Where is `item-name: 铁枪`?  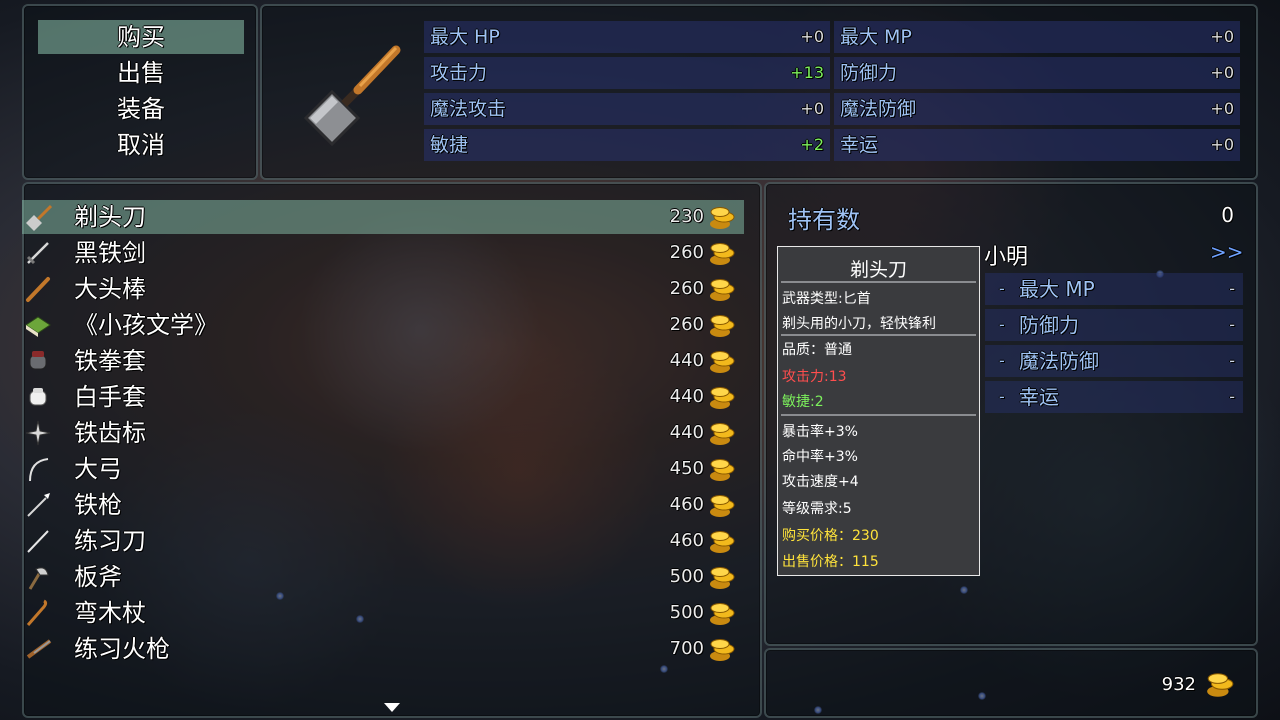
item-name: 铁枪 is located at coordinates (98, 505).